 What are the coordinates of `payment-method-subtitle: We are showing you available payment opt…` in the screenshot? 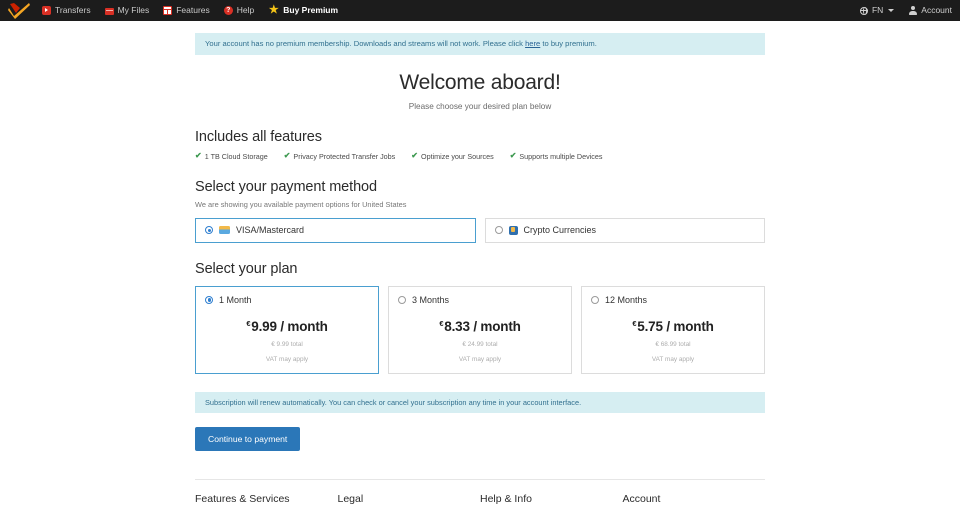 It's located at (301, 204).